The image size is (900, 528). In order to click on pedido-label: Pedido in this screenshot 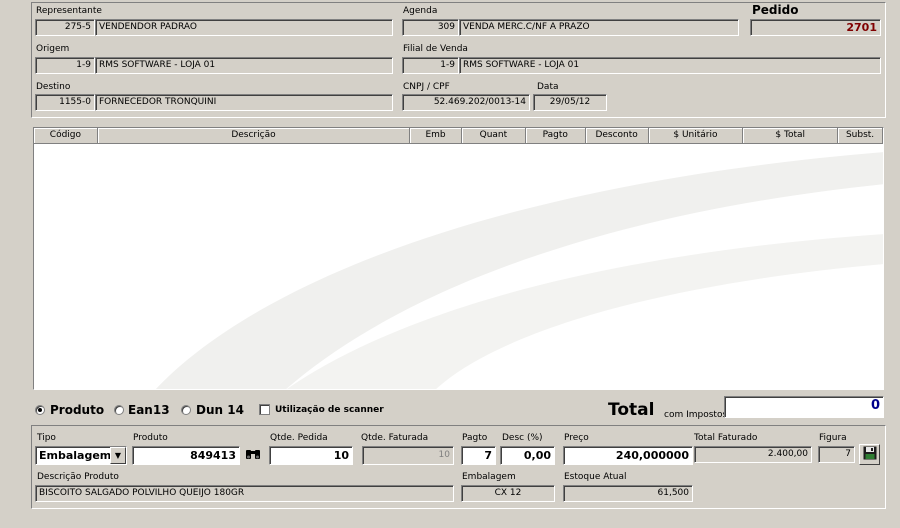, I will do `click(775, 10)`.